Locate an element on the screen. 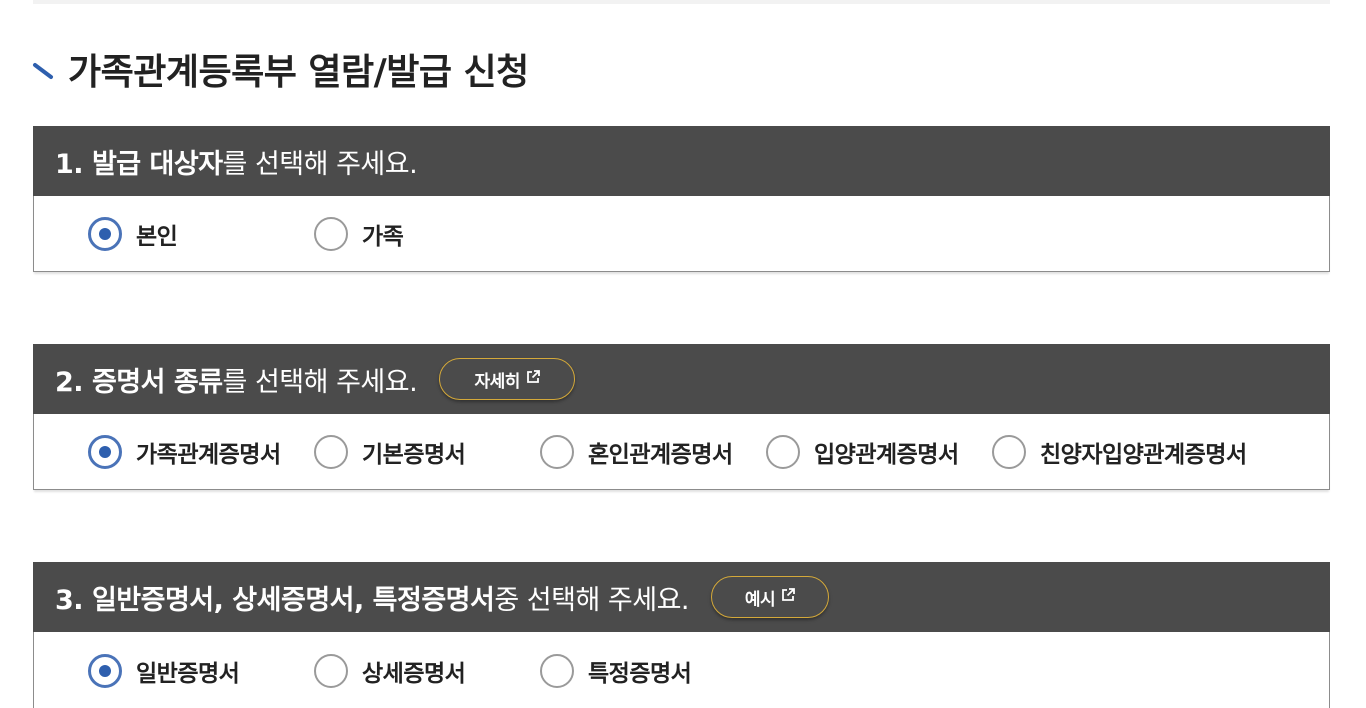 The height and width of the screenshot is (708, 1366). option-label: 가족관계증명서 is located at coordinates (208, 455).